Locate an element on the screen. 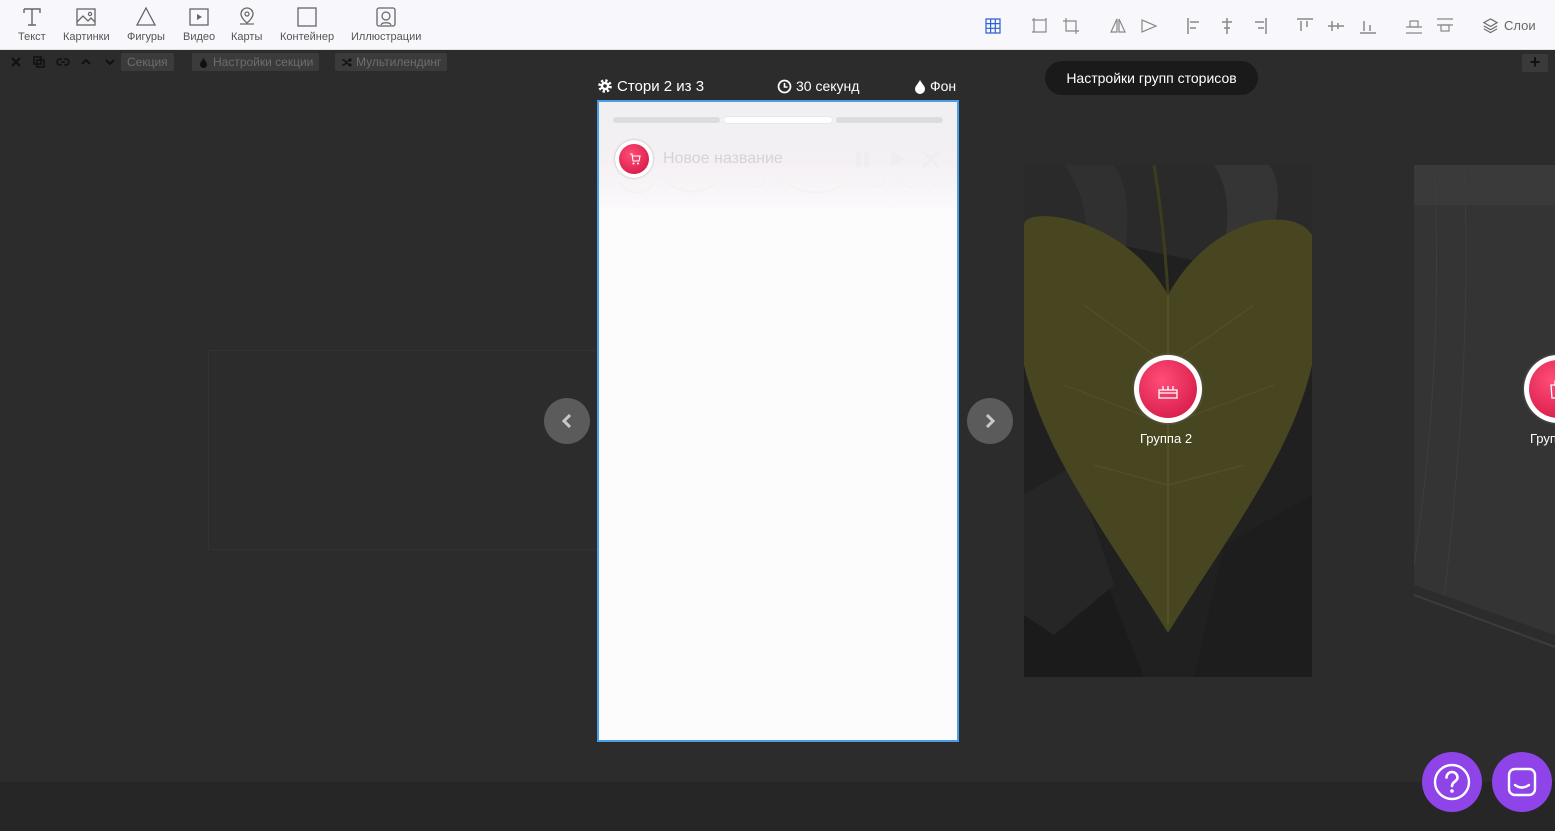  chevron-down-icon is located at coordinates (110, 62).